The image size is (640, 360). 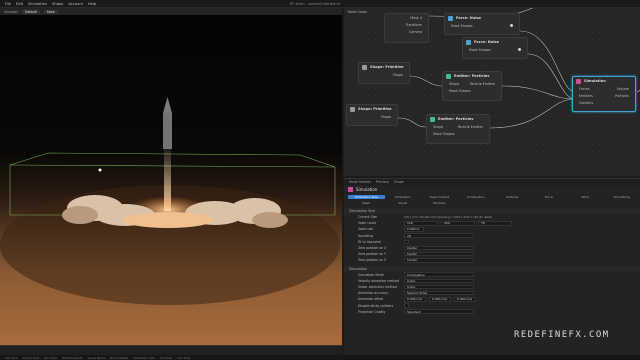 I want to click on property-label: Velocity advection method, so click(x=379, y=280).